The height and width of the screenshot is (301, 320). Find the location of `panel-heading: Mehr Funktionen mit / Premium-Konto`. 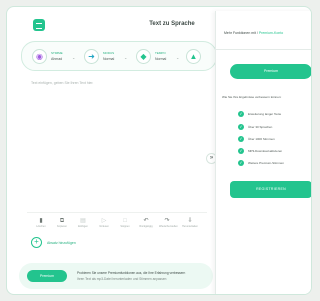

panel-heading: Mehr Funktionen mit / Premium-Konto is located at coordinates (254, 33).